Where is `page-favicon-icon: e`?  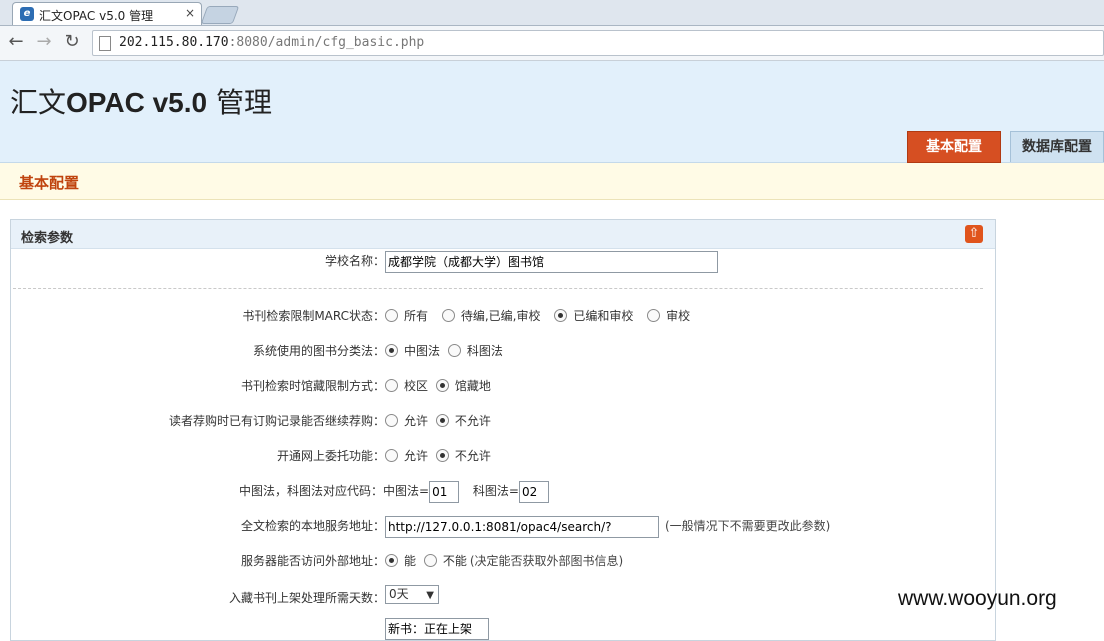
page-favicon-icon: e is located at coordinates (27, 14).